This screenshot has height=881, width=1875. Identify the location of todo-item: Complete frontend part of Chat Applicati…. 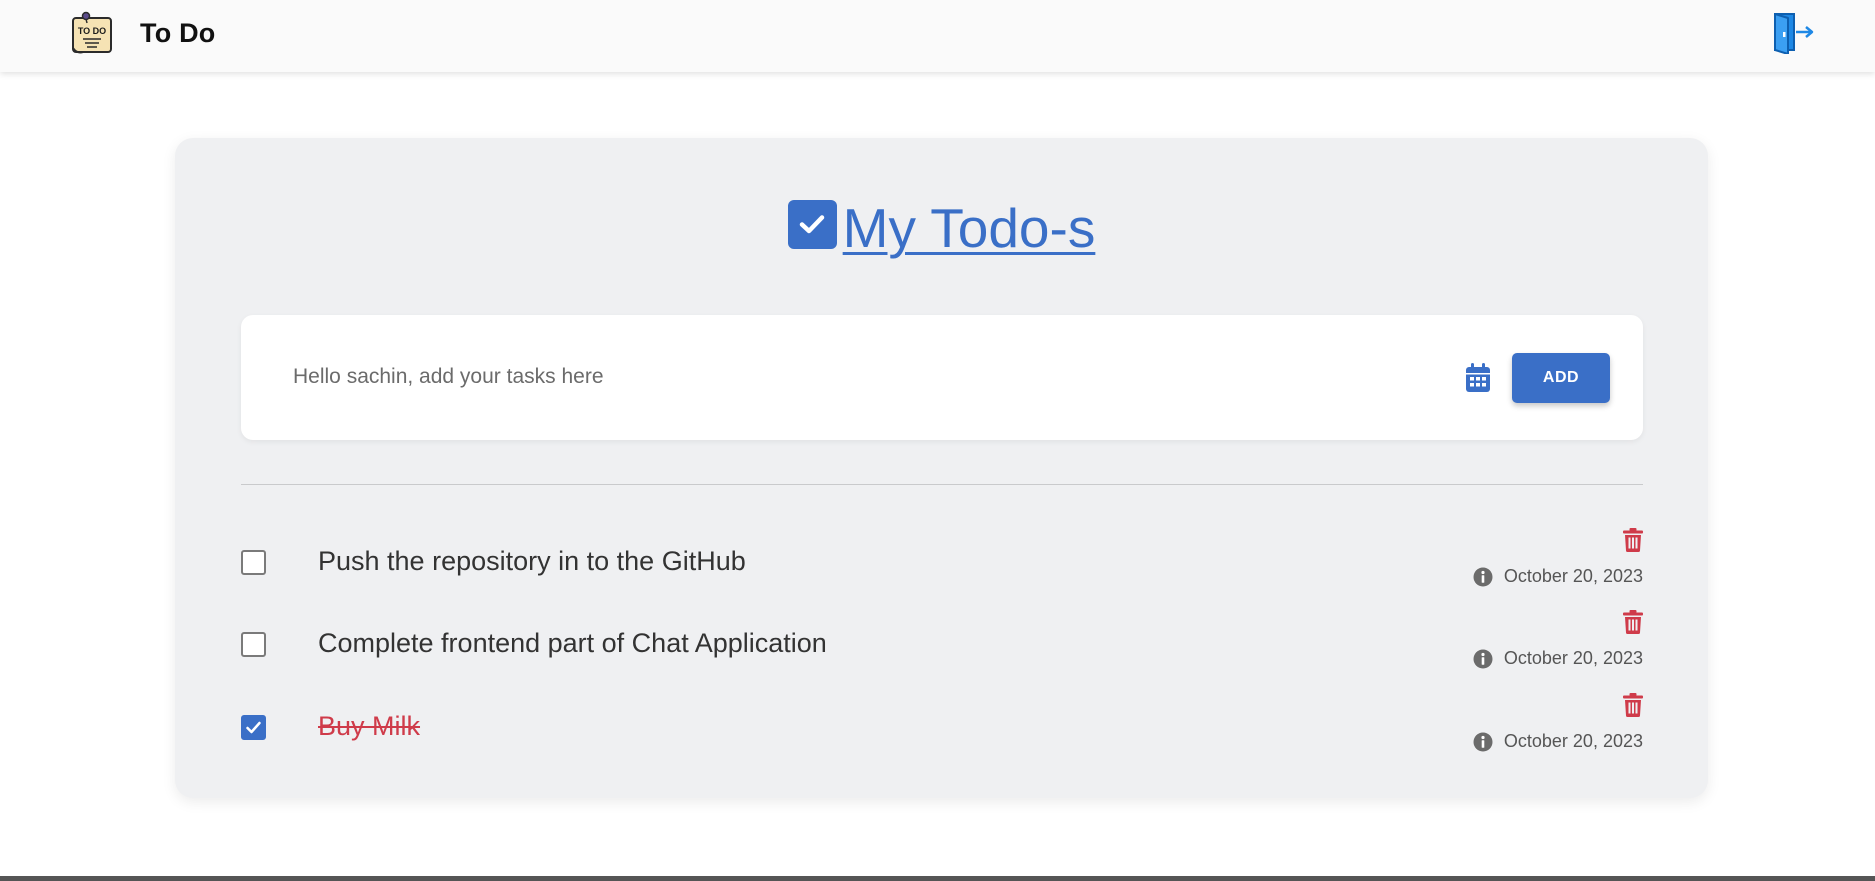
(942, 645).